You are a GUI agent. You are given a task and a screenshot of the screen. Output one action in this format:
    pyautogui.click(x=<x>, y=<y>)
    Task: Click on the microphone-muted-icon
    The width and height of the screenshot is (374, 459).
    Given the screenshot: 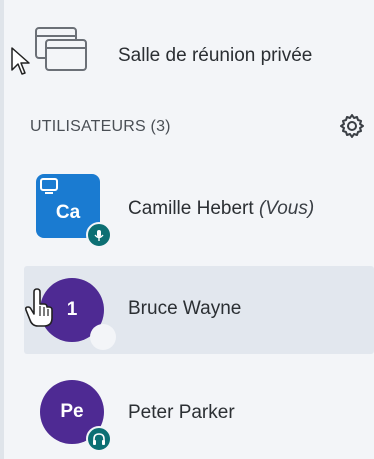 What is the action you would take?
    pyautogui.click(x=99, y=235)
    